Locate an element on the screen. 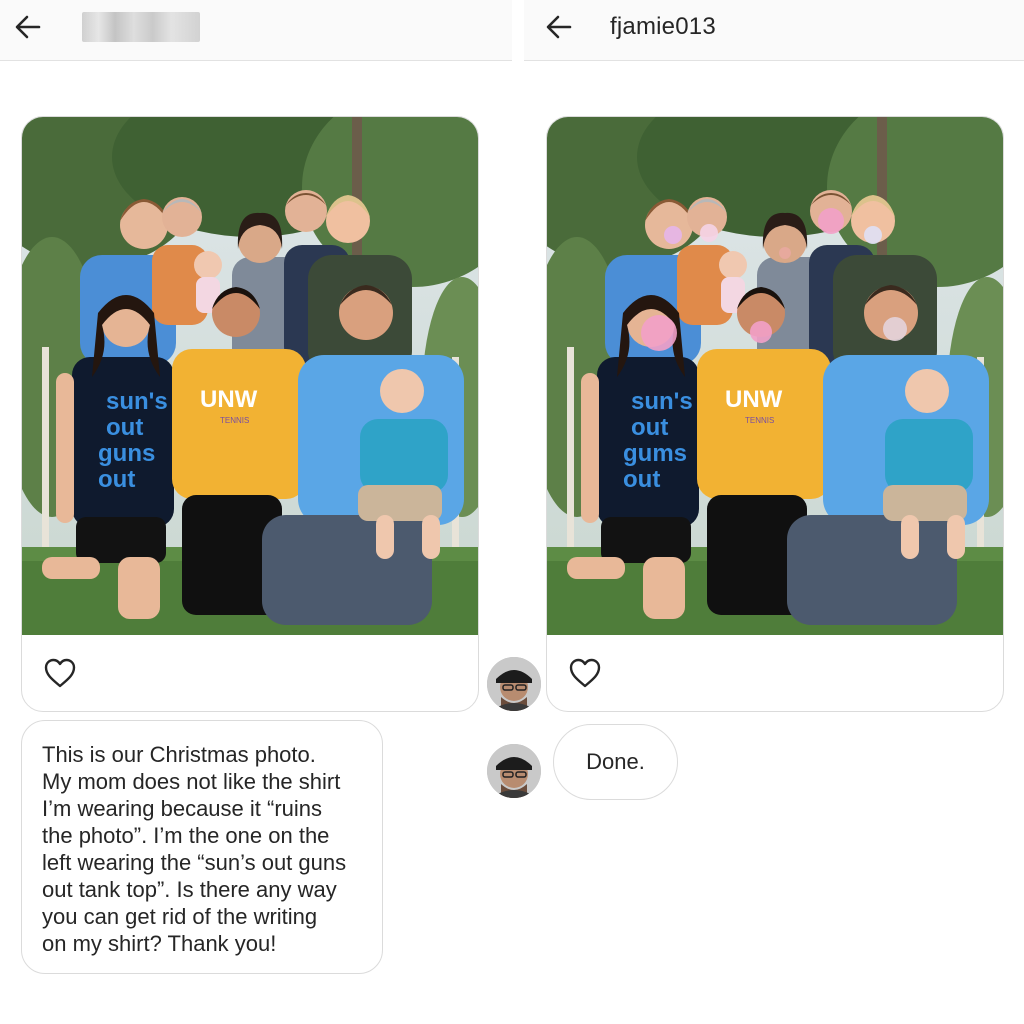 Image resolution: width=1024 pixels, height=1024 pixels. received-message-text: Done. is located at coordinates (615, 761).